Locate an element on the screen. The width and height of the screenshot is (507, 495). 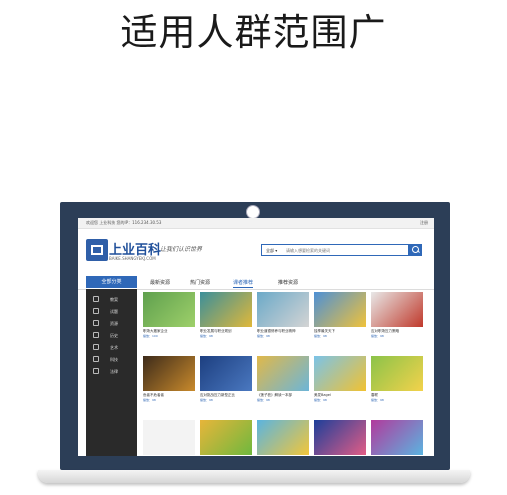
resource-card: 独享最关天下 播放：98 is located at coordinates (340, 322).